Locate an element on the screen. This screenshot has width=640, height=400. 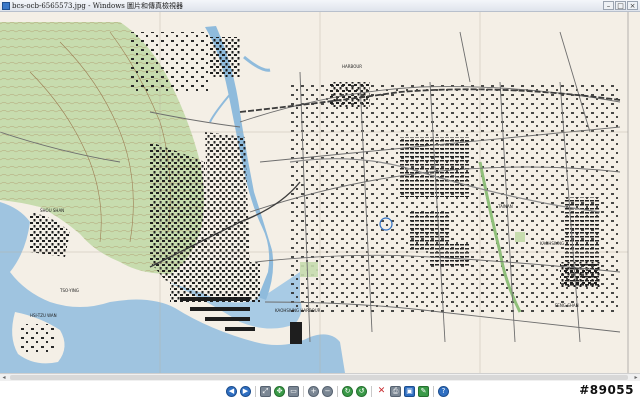
print-button: ⎙ is located at coordinates (395, 391).